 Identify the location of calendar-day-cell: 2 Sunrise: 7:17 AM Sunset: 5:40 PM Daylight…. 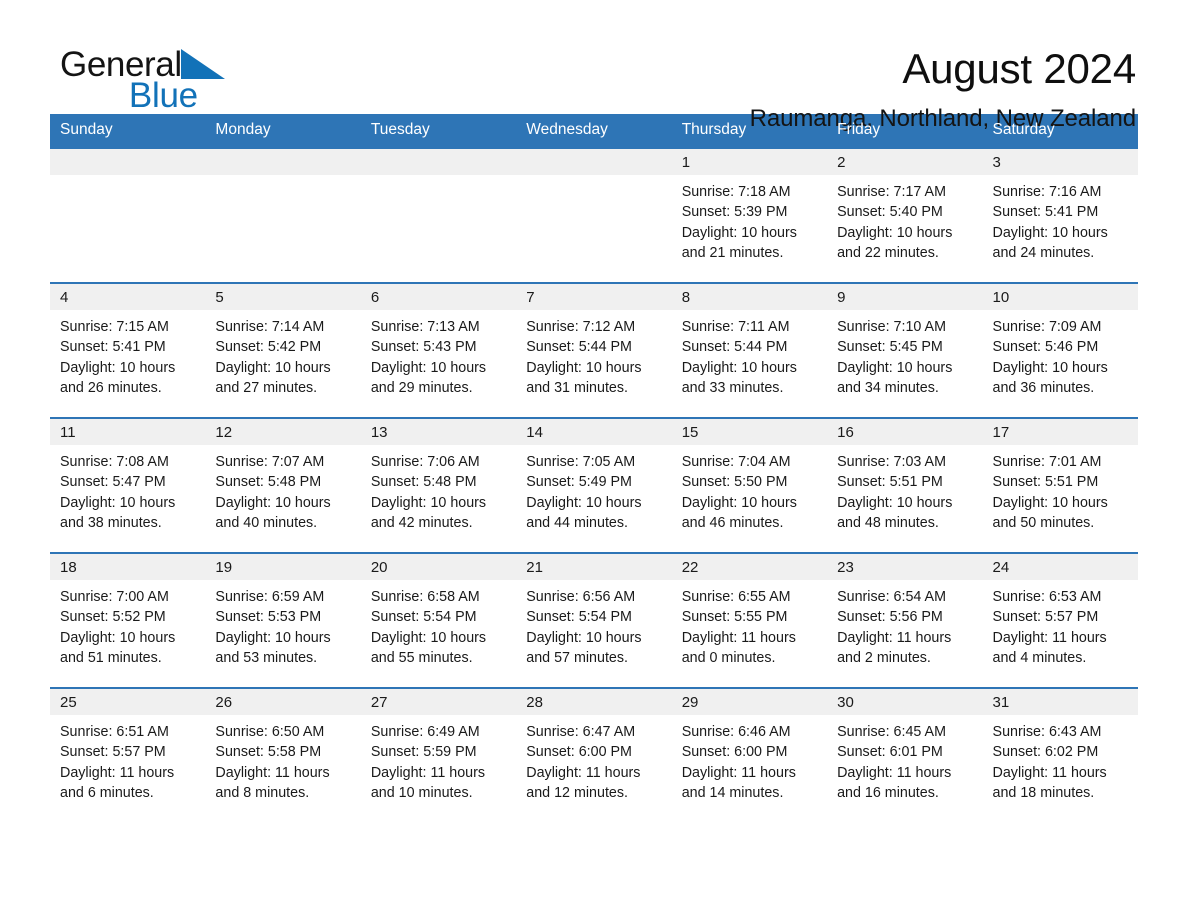
(905, 215).